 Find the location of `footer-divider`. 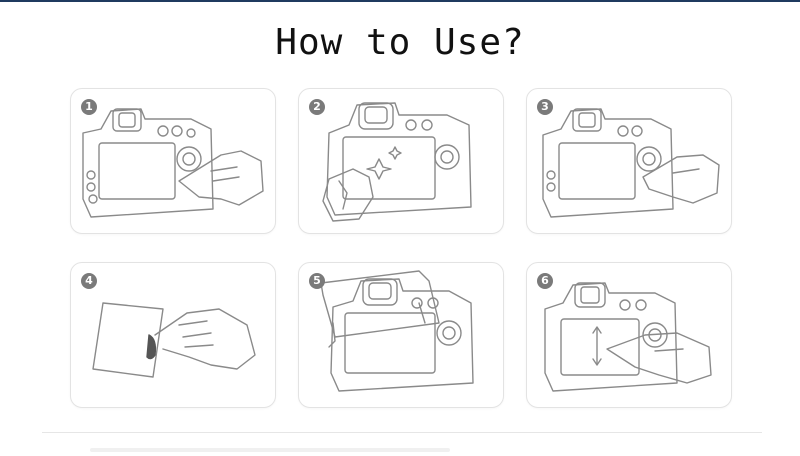

footer-divider is located at coordinates (402, 432).